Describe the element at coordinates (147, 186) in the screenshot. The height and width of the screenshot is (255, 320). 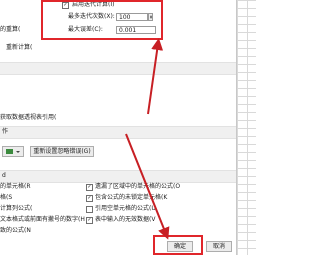
I see `arrow-down-to-ok` at that location.